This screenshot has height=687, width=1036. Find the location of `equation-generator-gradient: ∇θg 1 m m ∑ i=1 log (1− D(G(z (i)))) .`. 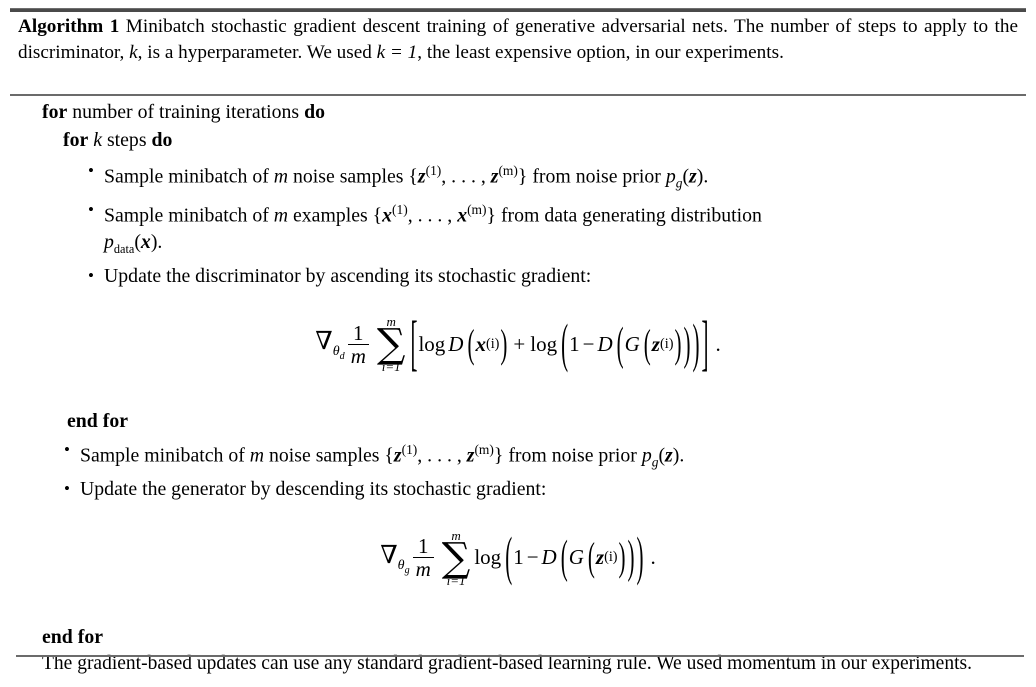

equation-generator-gradient: ∇θg 1 m m ∑ i=1 log (1− D(G(z (i)))) . is located at coordinates (518, 563).